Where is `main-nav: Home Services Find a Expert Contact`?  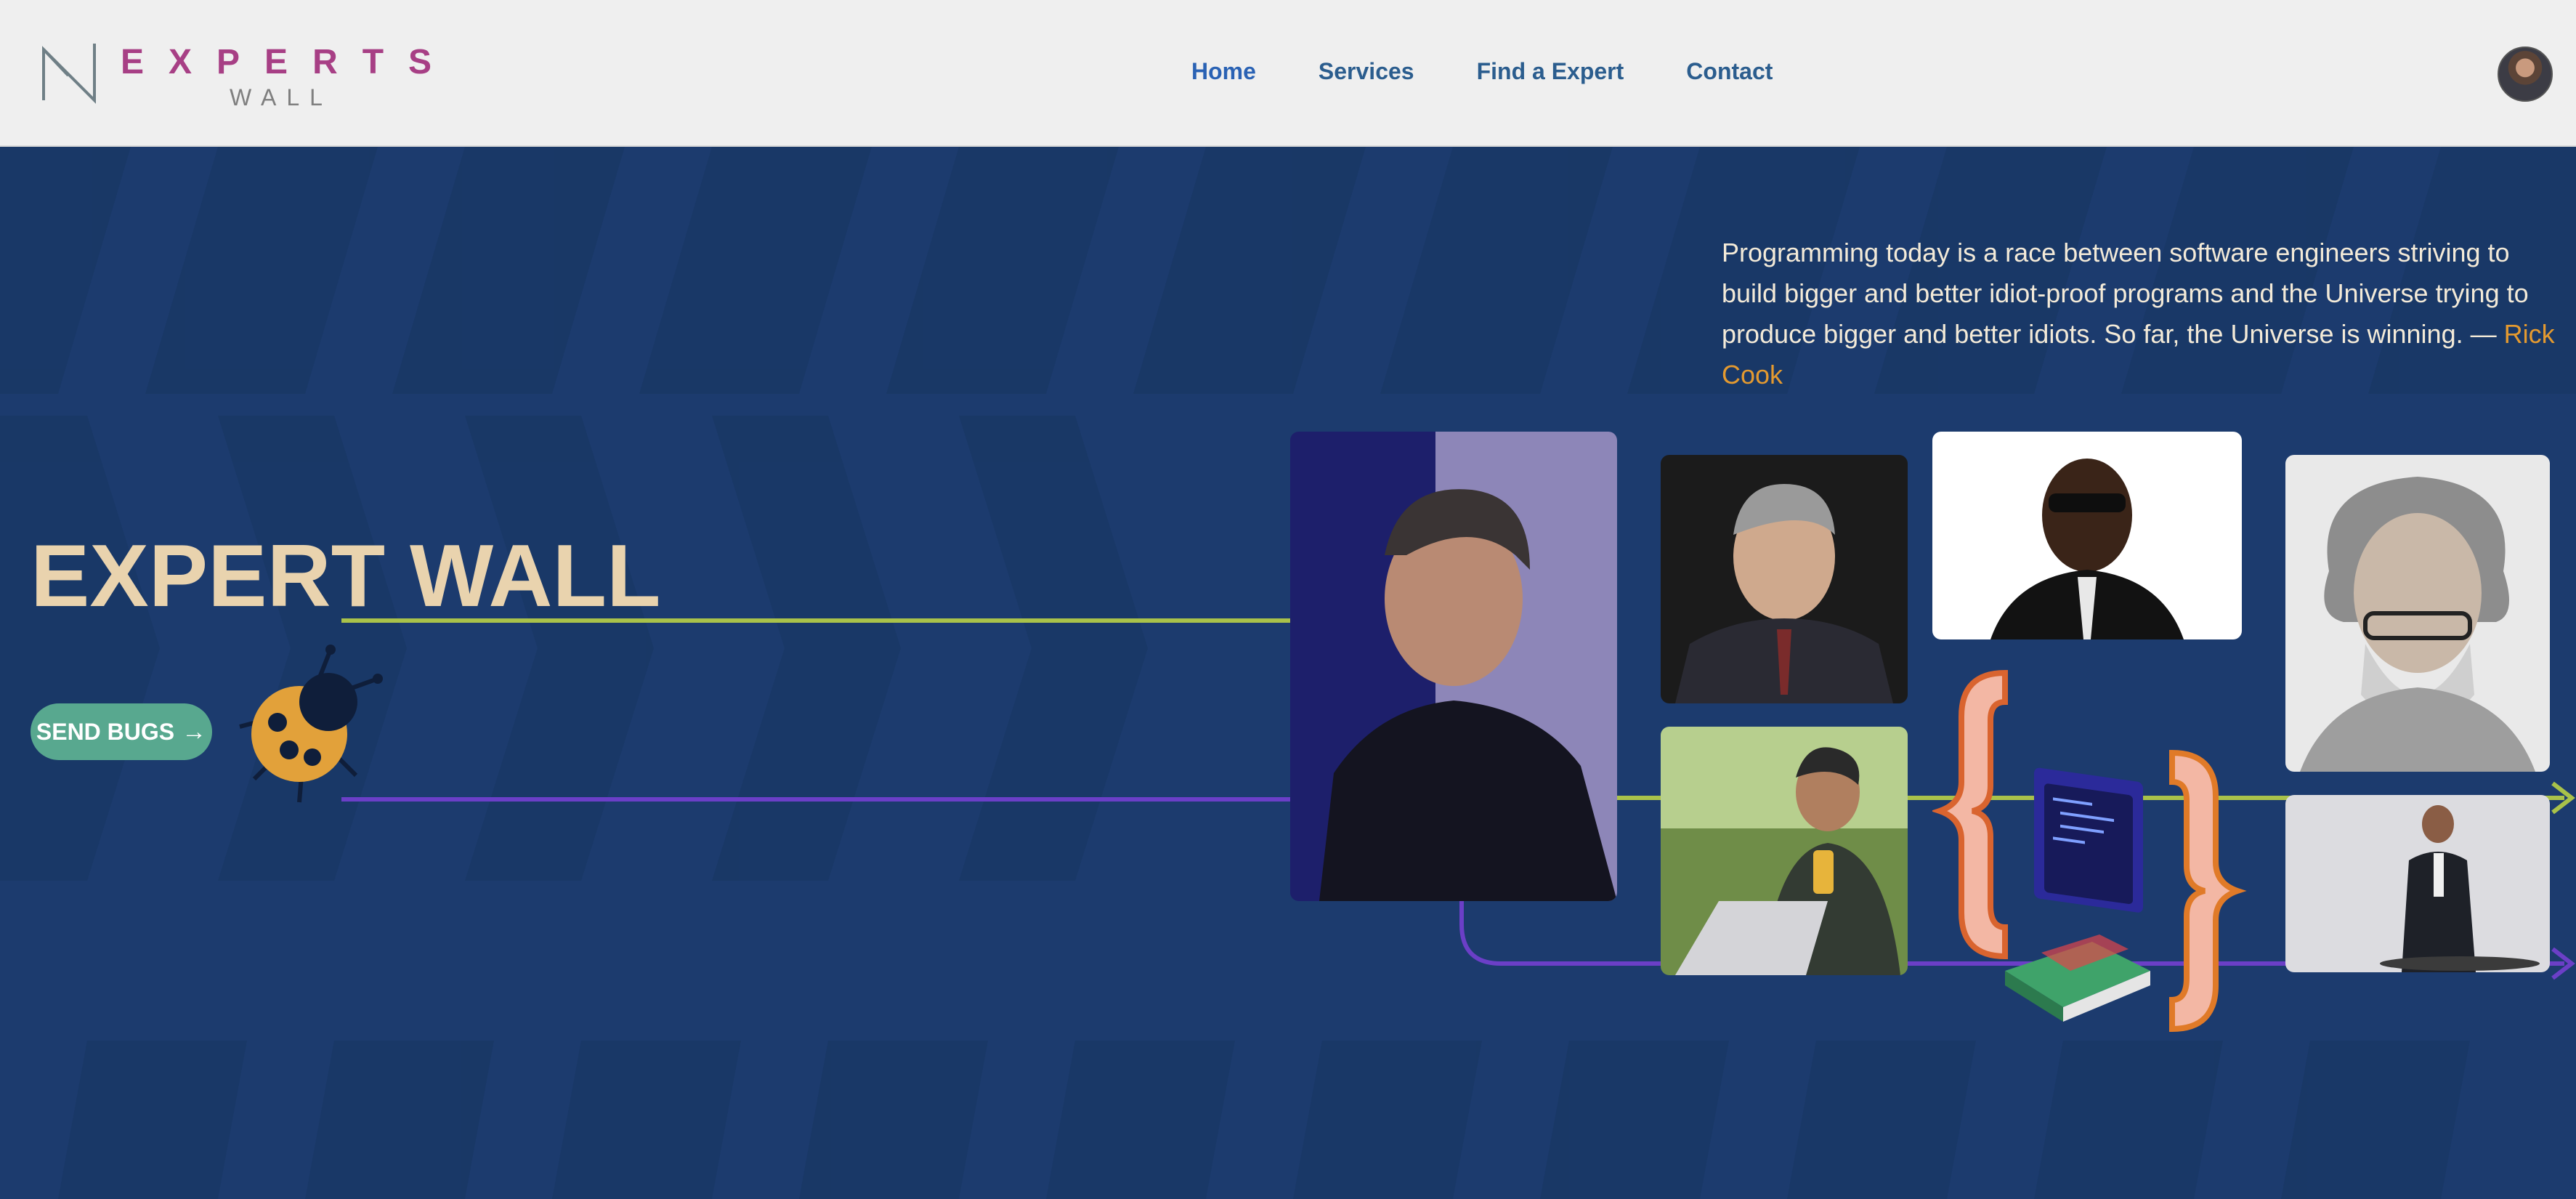
main-nav: Home Services Find a Expert Contact is located at coordinates (1482, 71).